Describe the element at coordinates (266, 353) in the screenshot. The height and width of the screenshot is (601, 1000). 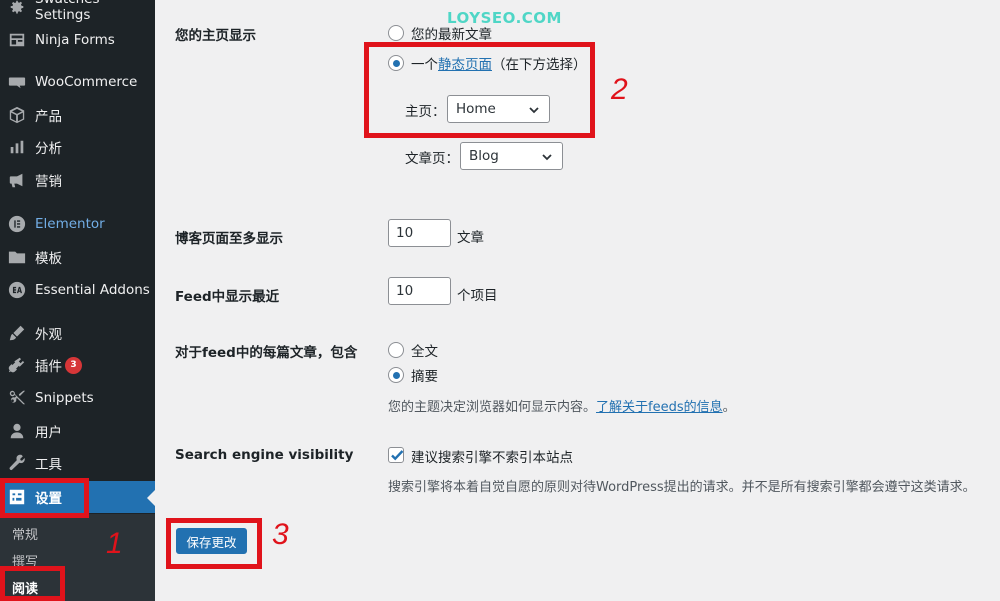
I see `feed-content-label: 对于feed中的每篇文章，包含` at that location.